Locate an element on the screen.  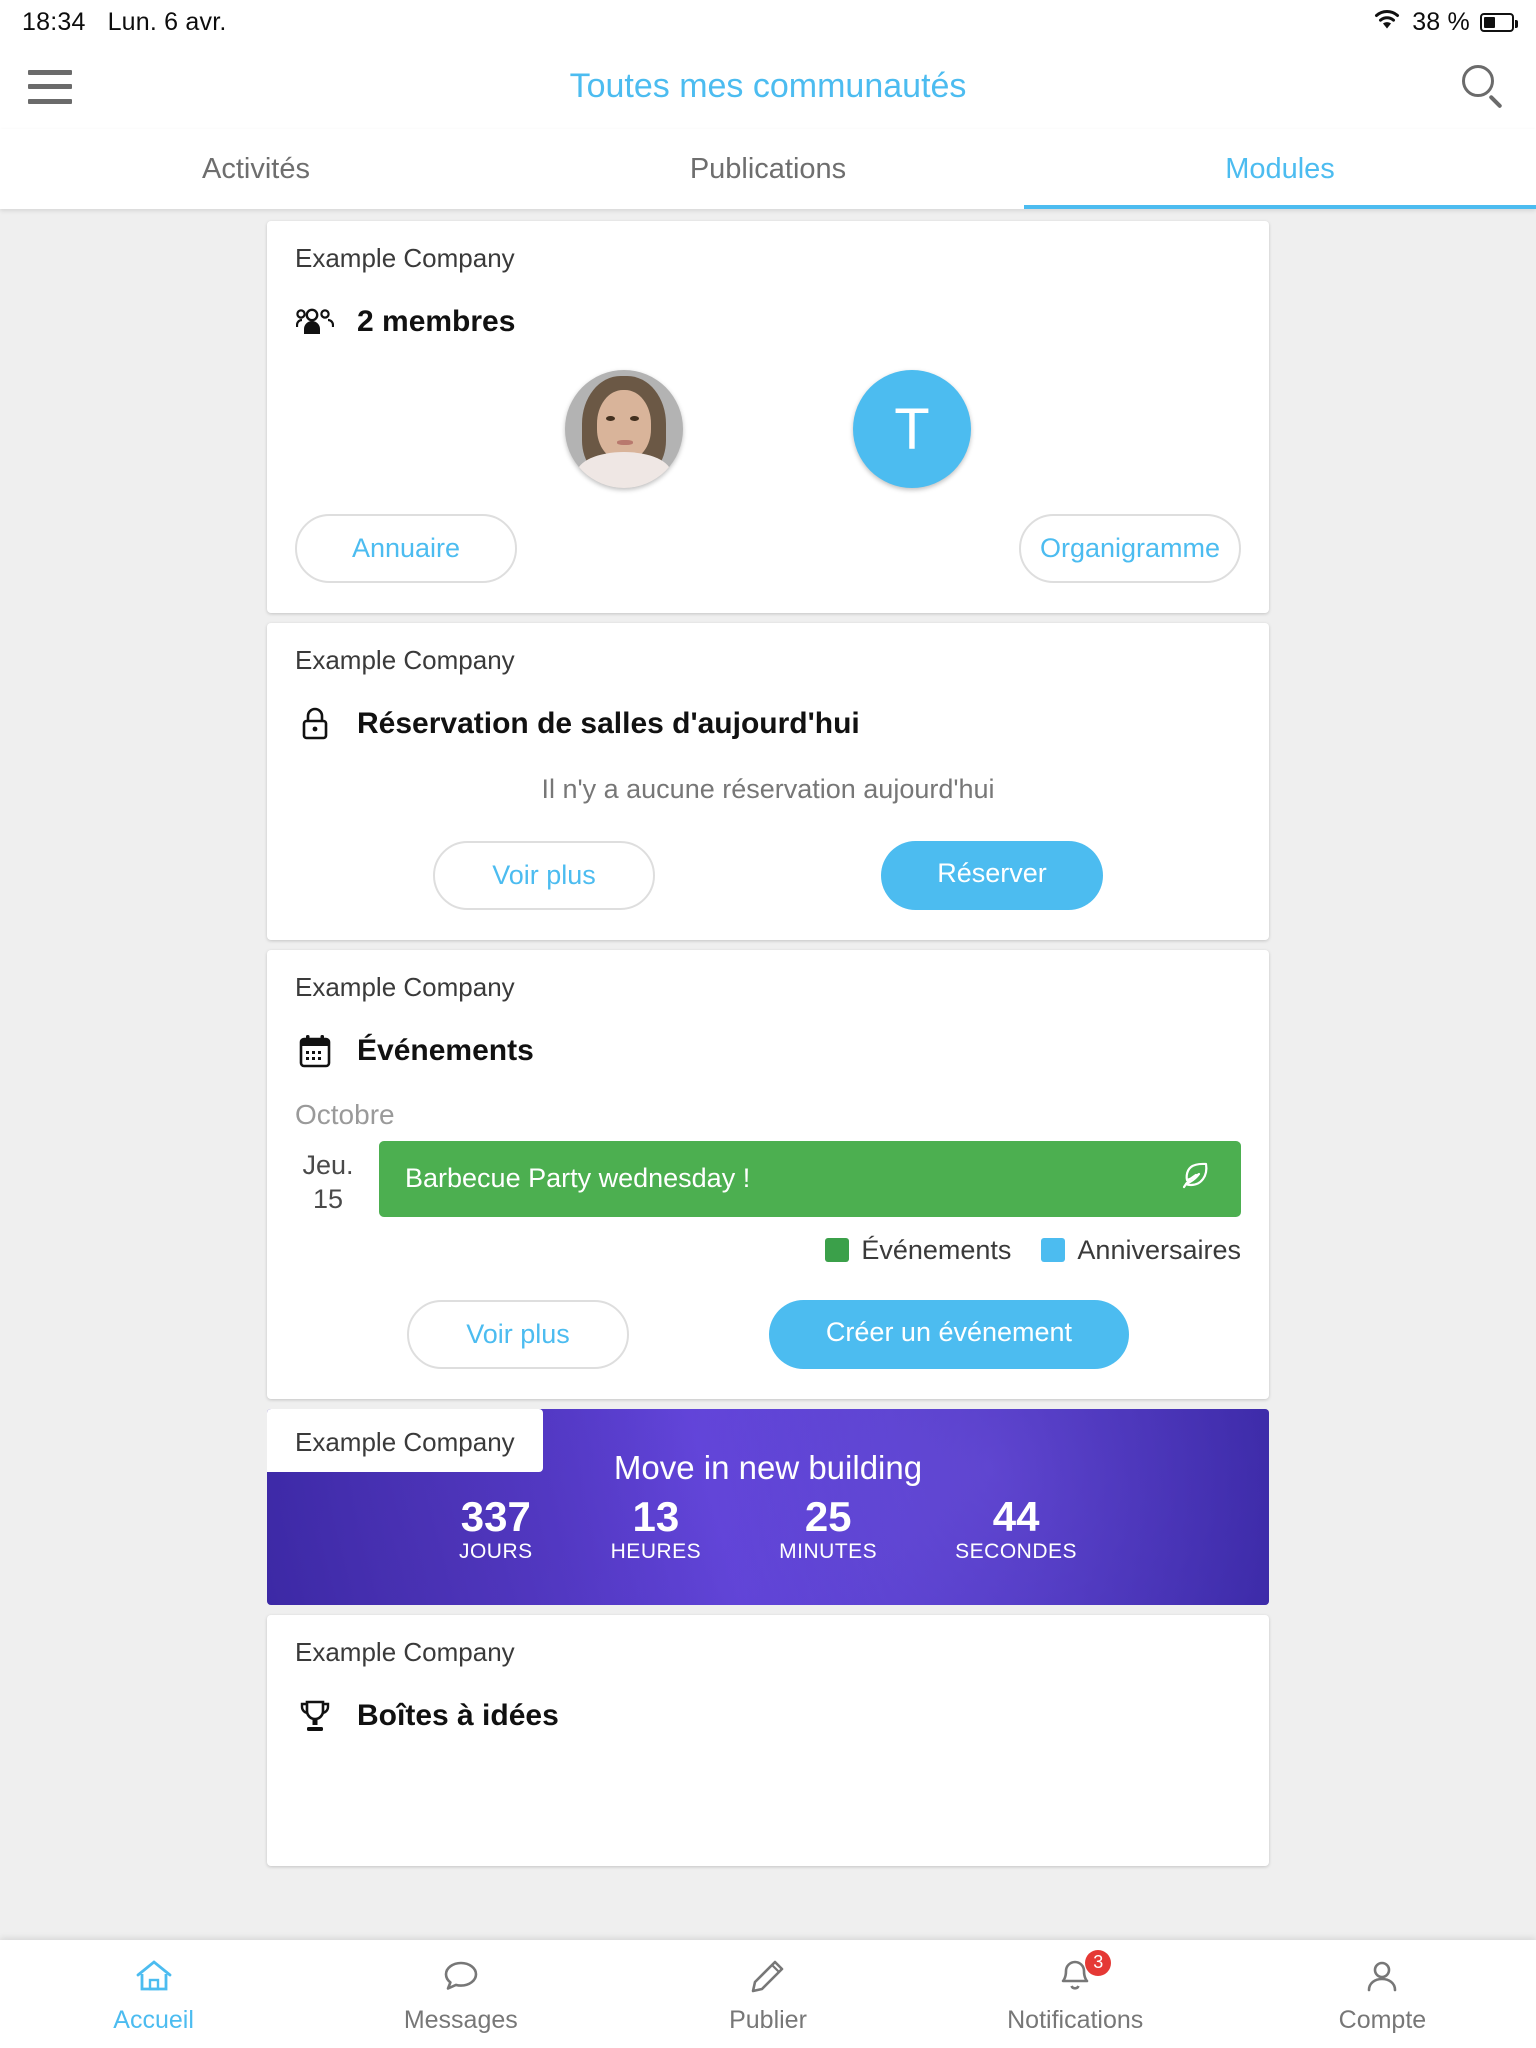
avatar is located at coordinates (624, 429).